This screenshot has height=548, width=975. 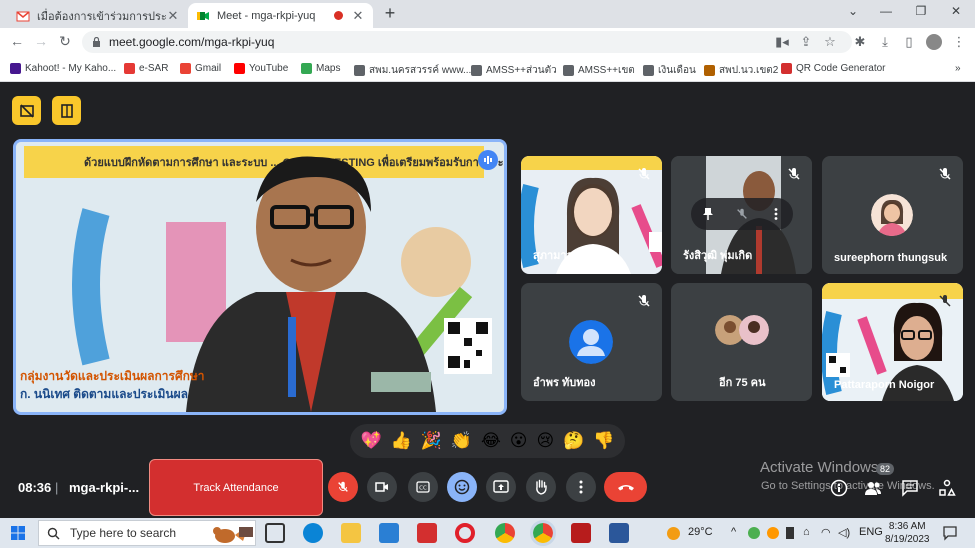 I want to click on kahoot-icon, so click(x=15, y=68).